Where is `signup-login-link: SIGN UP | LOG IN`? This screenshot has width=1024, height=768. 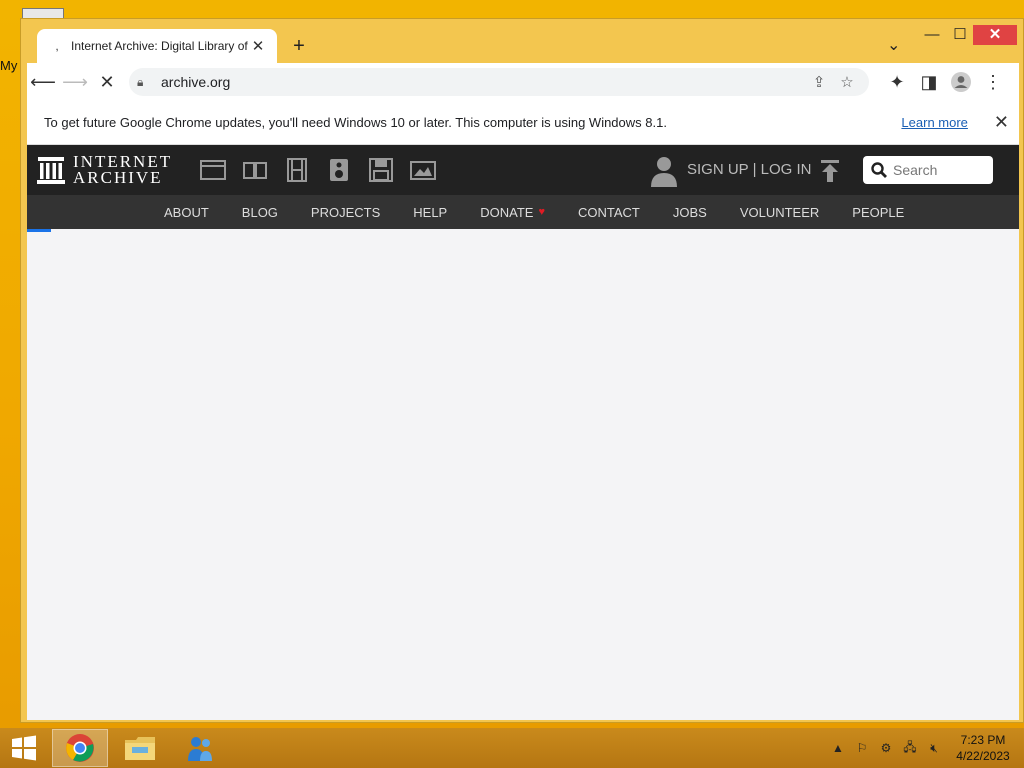 signup-login-link: SIGN UP | LOG IN is located at coordinates (749, 169).